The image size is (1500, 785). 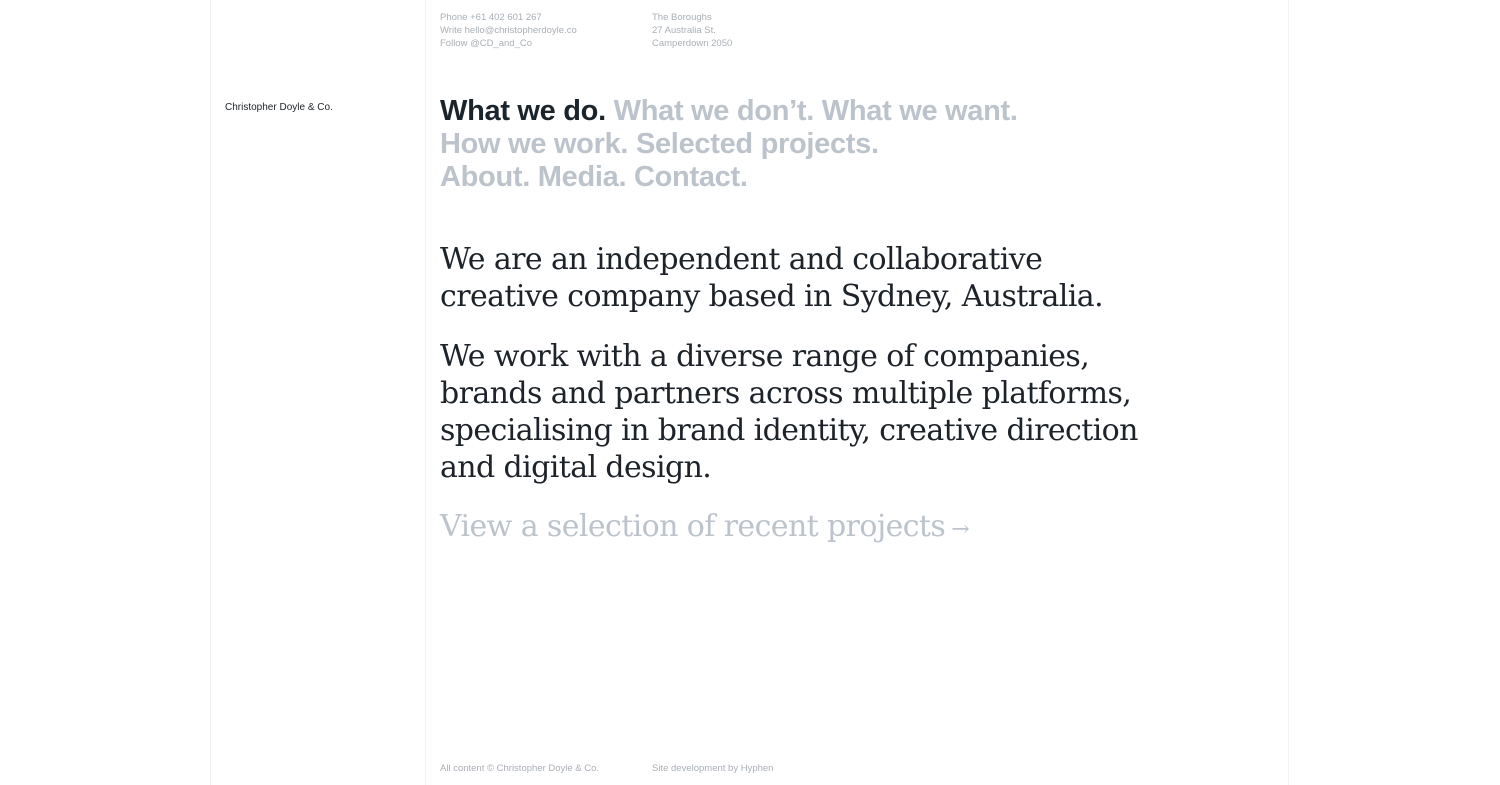 What do you see at coordinates (691, 177) in the screenshot?
I see `nav-item-contact: Contact.` at bounding box center [691, 177].